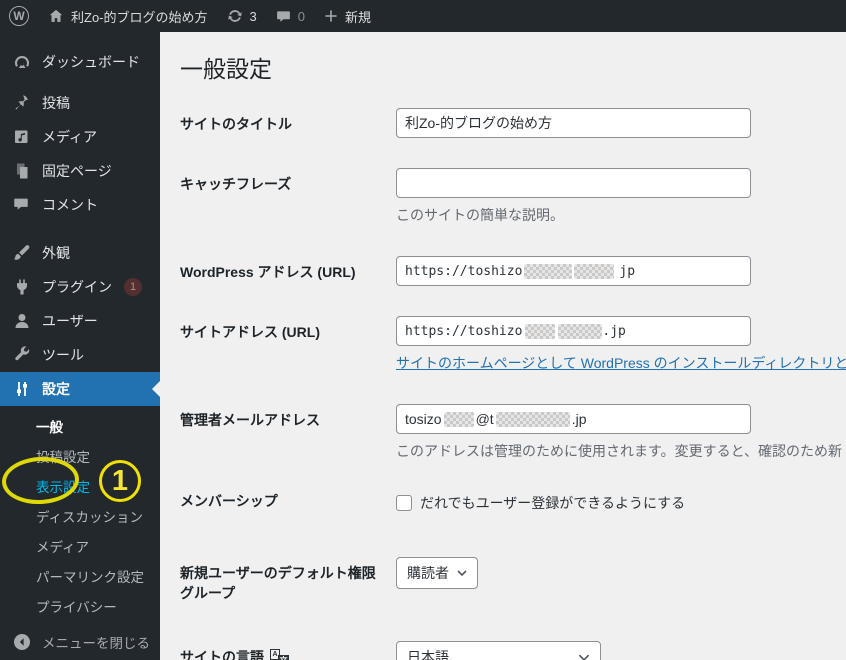 This screenshot has width=846, height=660. What do you see at coordinates (268, 272) in the screenshot?
I see `wordpress-address-label: WordPress アドレス (URL)` at bounding box center [268, 272].